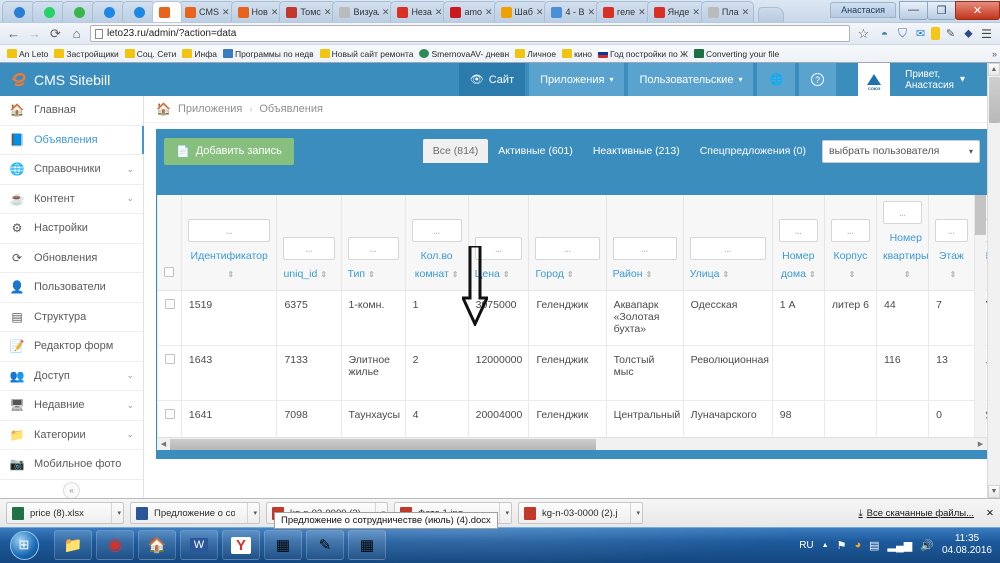 Image resolution: width=1000 pixels, height=563 pixels. I want to click on home-icon: ⌂, so click(76, 33).